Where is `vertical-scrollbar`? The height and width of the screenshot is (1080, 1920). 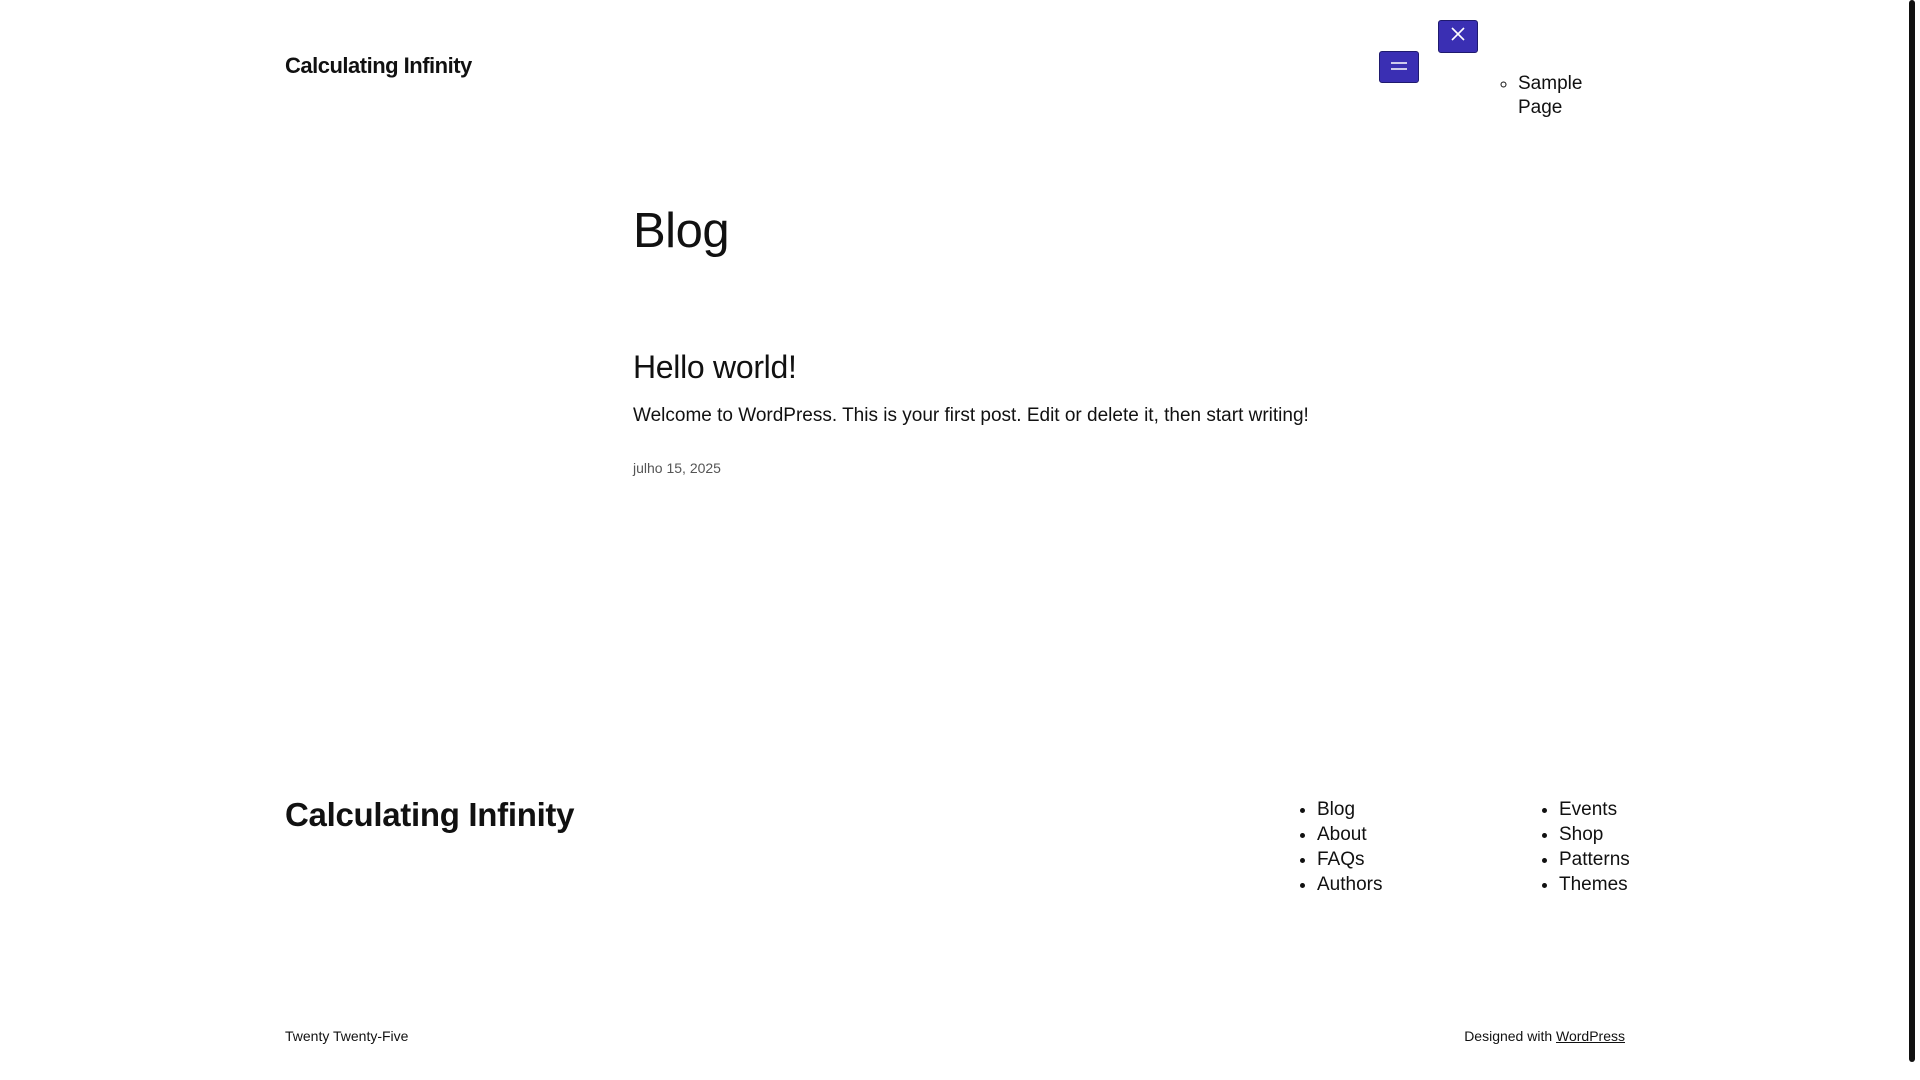 vertical-scrollbar is located at coordinates (1912, 540).